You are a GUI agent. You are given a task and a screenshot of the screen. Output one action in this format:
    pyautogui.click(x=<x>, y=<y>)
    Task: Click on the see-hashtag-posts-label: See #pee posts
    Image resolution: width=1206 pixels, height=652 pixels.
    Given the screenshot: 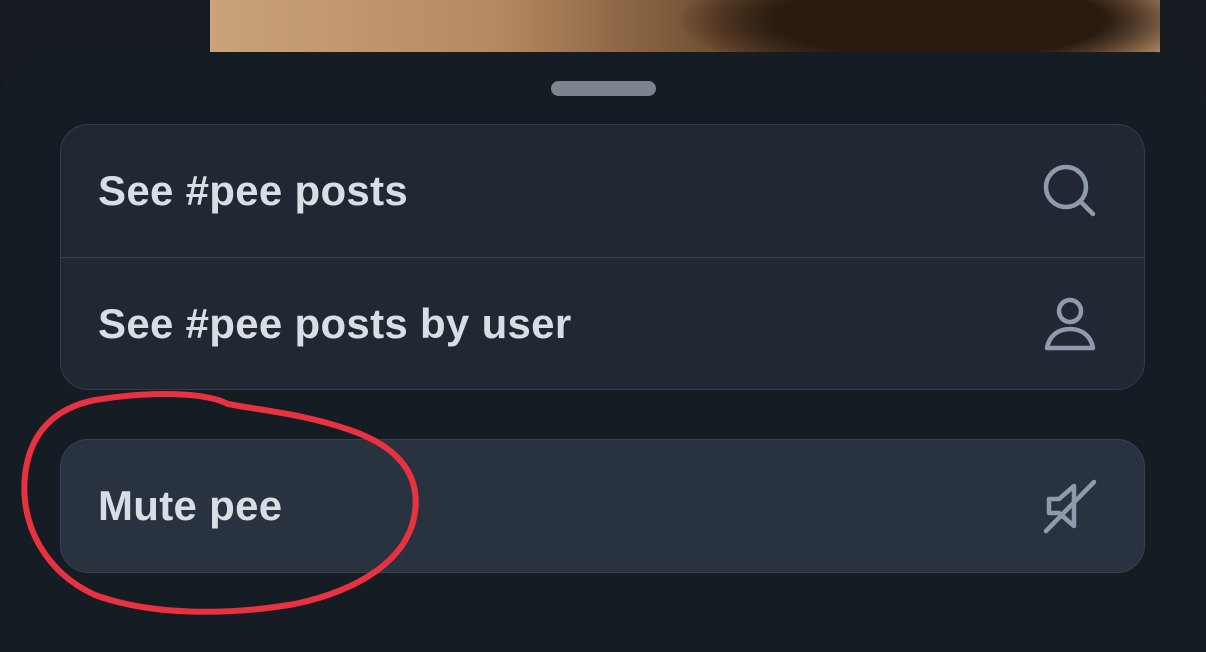 What is the action you would take?
    pyautogui.click(x=253, y=190)
    